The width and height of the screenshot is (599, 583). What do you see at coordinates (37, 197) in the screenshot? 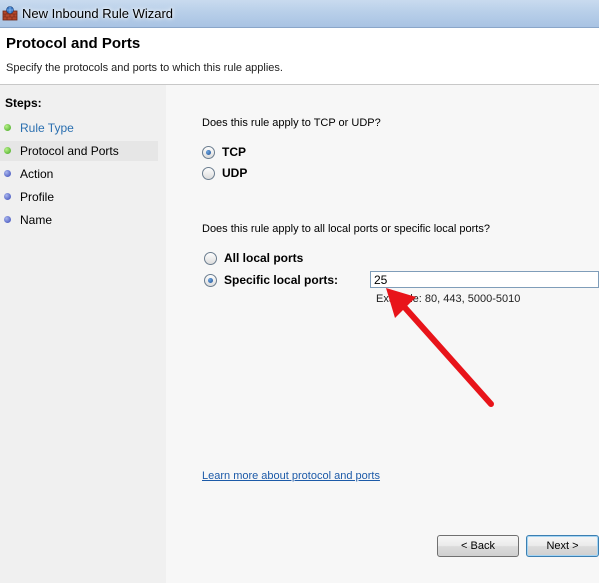
I see `step-label: Profile` at bounding box center [37, 197].